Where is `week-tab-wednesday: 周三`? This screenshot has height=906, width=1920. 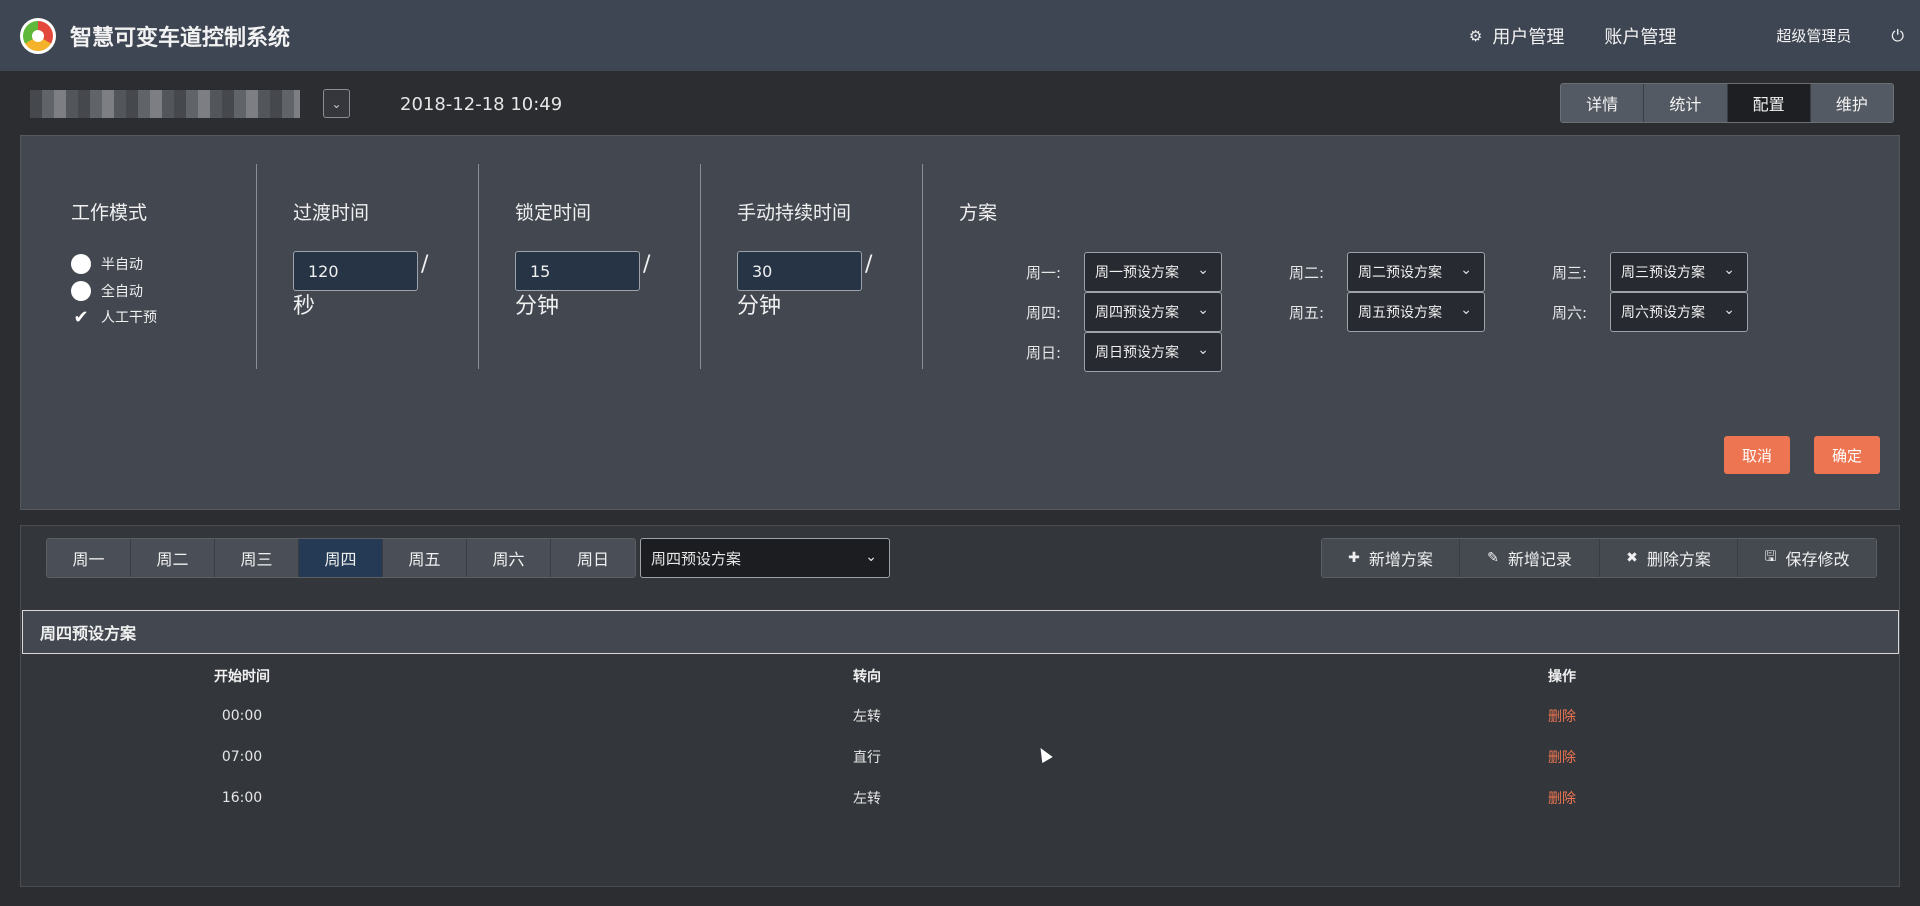
week-tab-wednesday: 周三 is located at coordinates (257, 558).